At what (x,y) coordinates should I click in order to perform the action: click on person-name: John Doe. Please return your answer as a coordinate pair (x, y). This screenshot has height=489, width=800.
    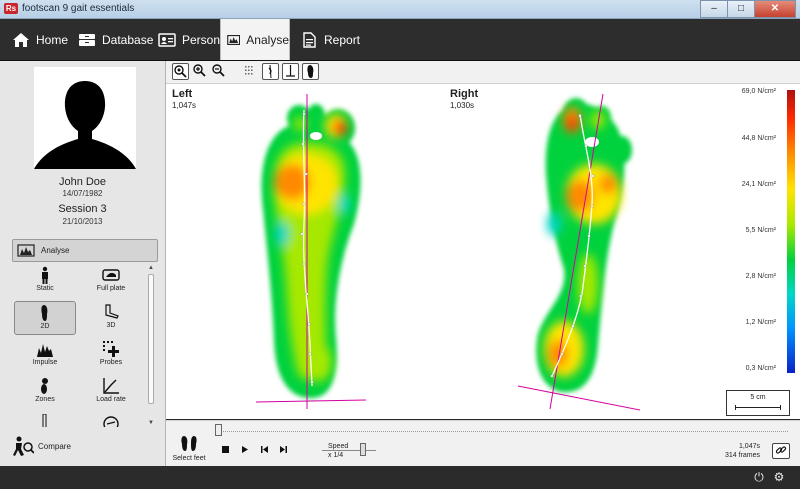
    Looking at the image, I should click on (82, 182).